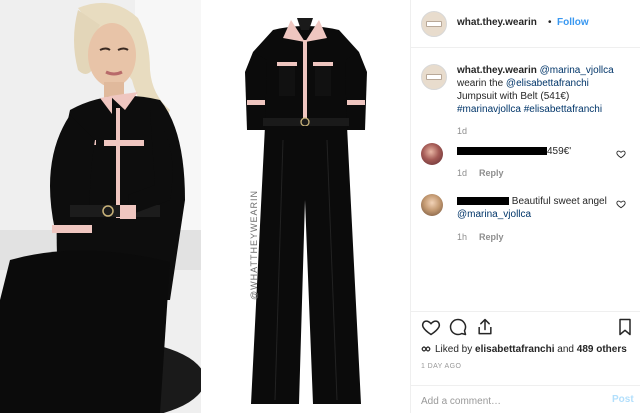  What do you see at coordinates (426, 349) in the screenshot?
I see `brand-logo-icon` at bounding box center [426, 349].